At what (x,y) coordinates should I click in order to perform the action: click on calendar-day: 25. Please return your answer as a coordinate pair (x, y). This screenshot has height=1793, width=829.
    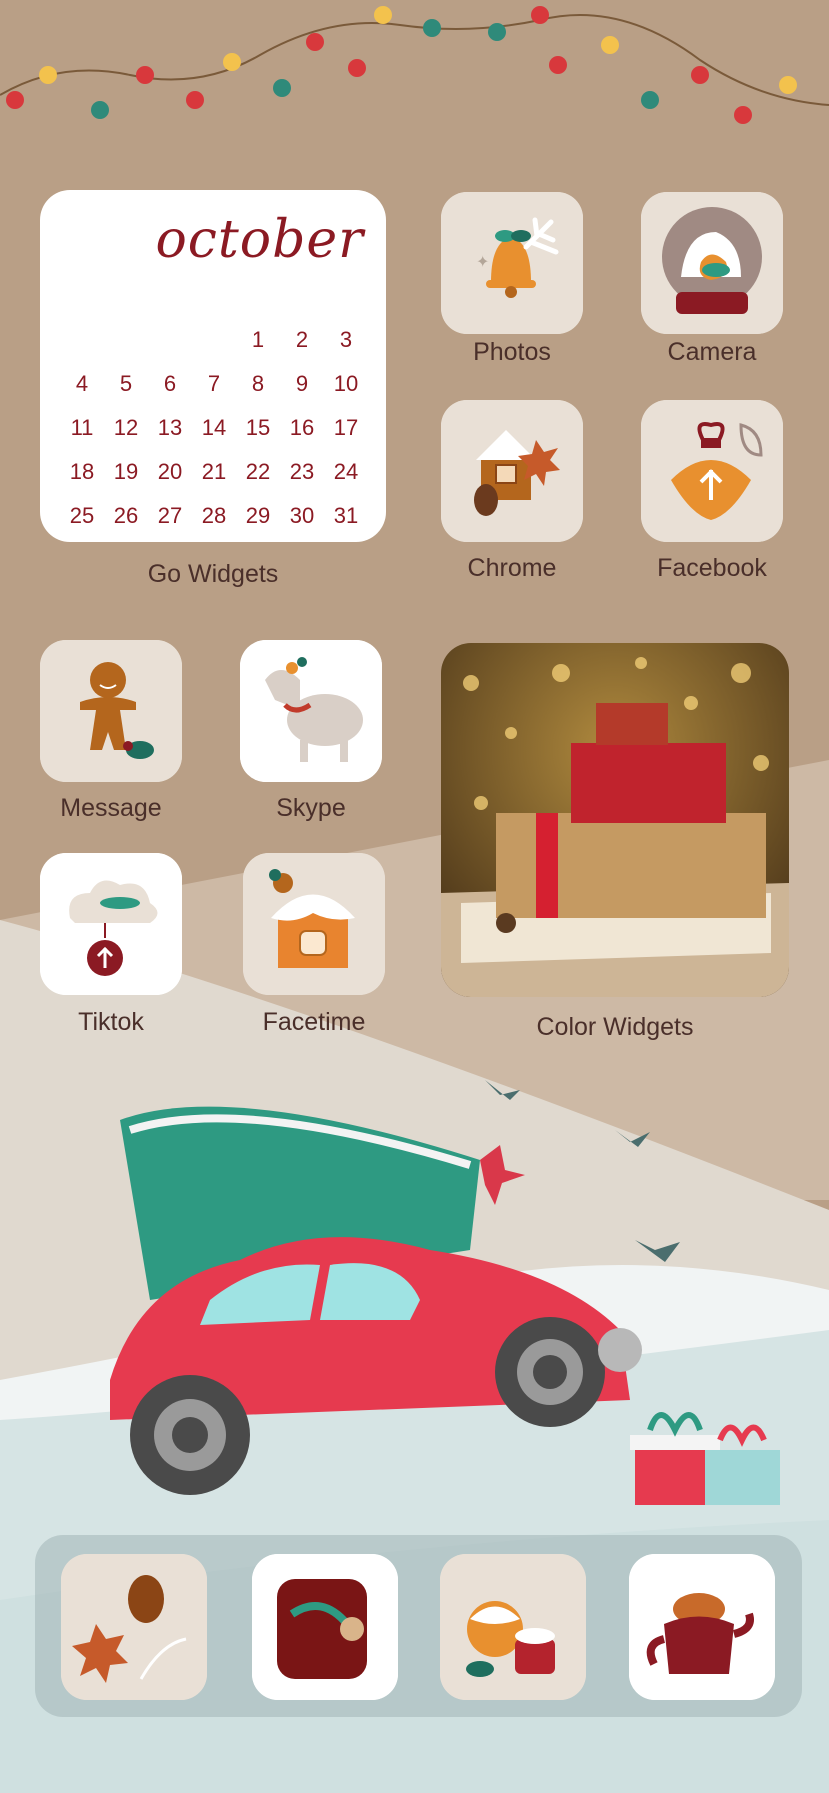
    Looking at the image, I should click on (82, 515).